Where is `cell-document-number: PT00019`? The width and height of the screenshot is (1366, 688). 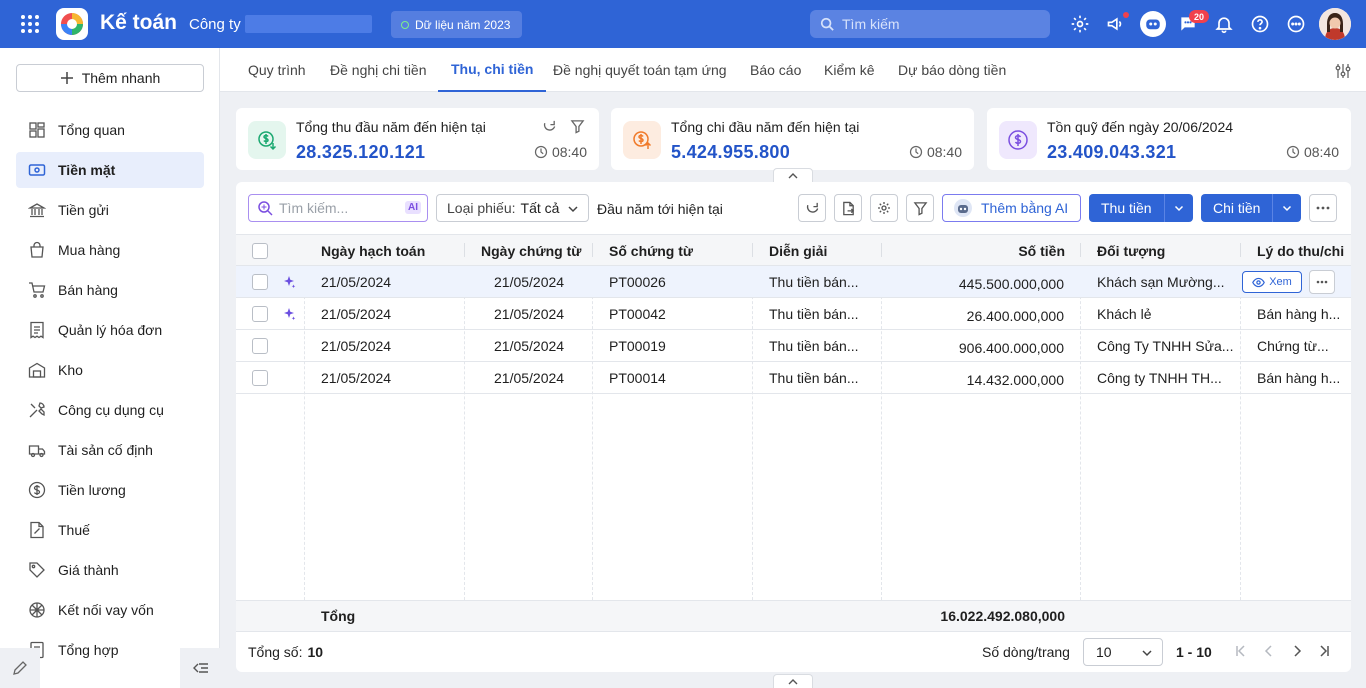 cell-document-number: PT00019 is located at coordinates (637, 345).